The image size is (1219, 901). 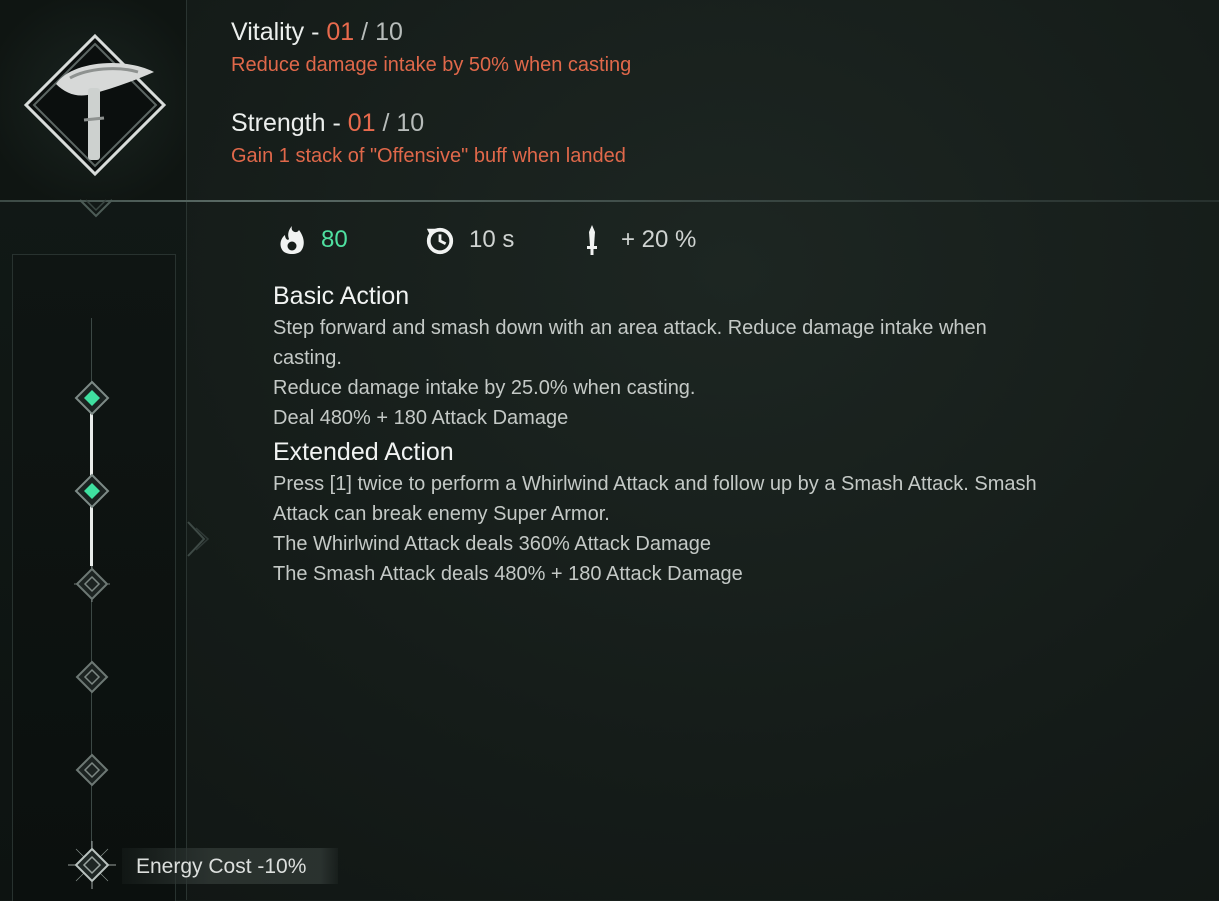 What do you see at coordinates (96, 208) in the screenshot?
I see `divider-chevron-icon` at bounding box center [96, 208].